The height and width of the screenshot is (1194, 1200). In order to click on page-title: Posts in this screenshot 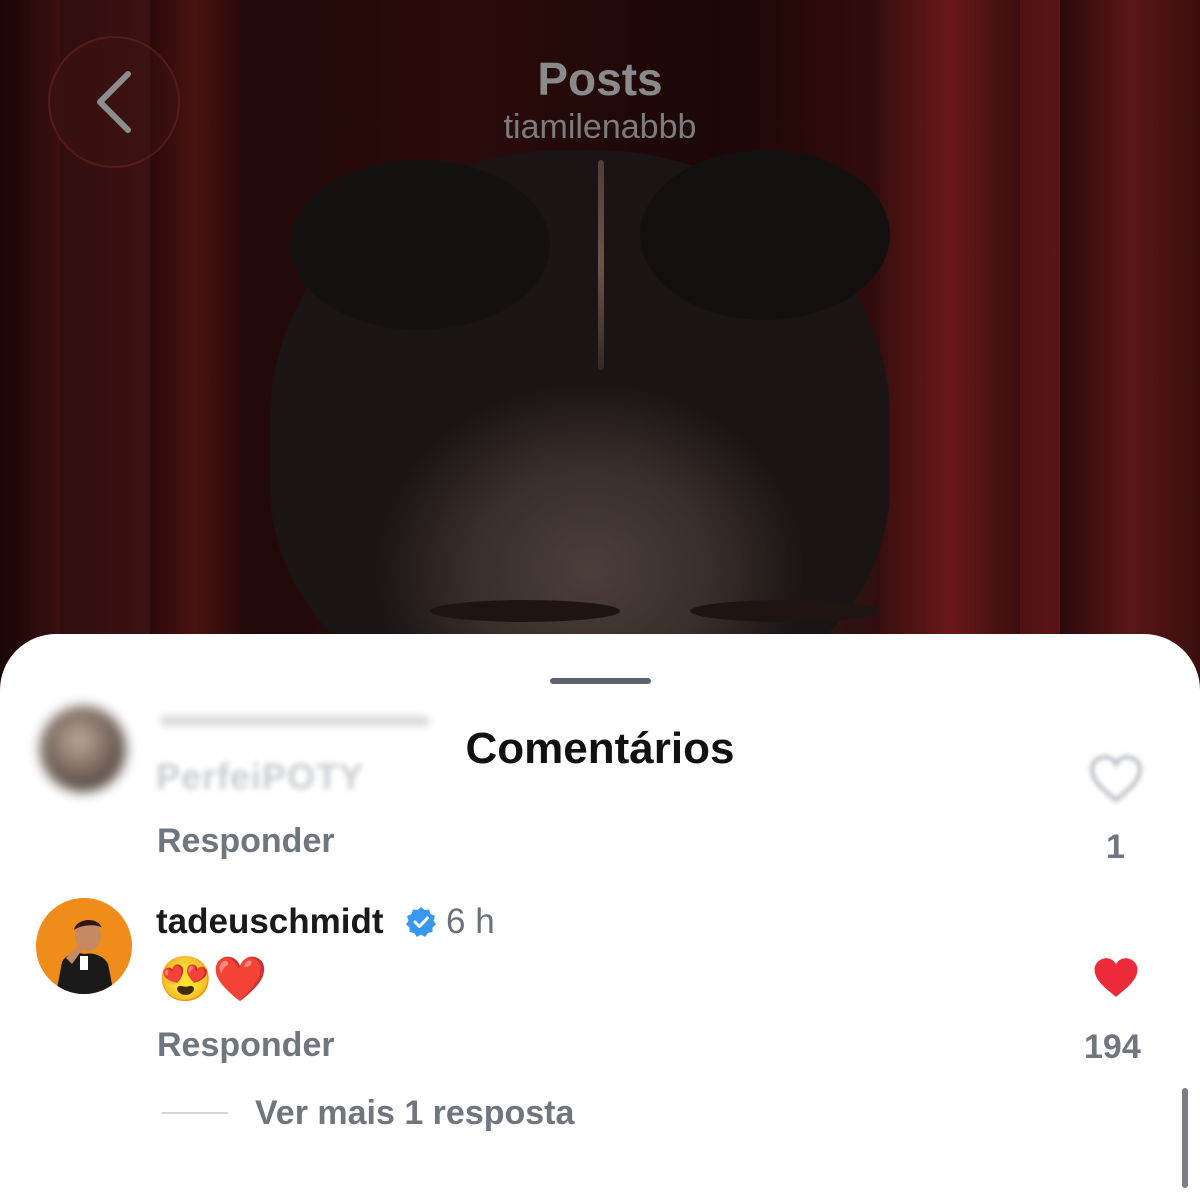, I will do `click(600, 79)`.